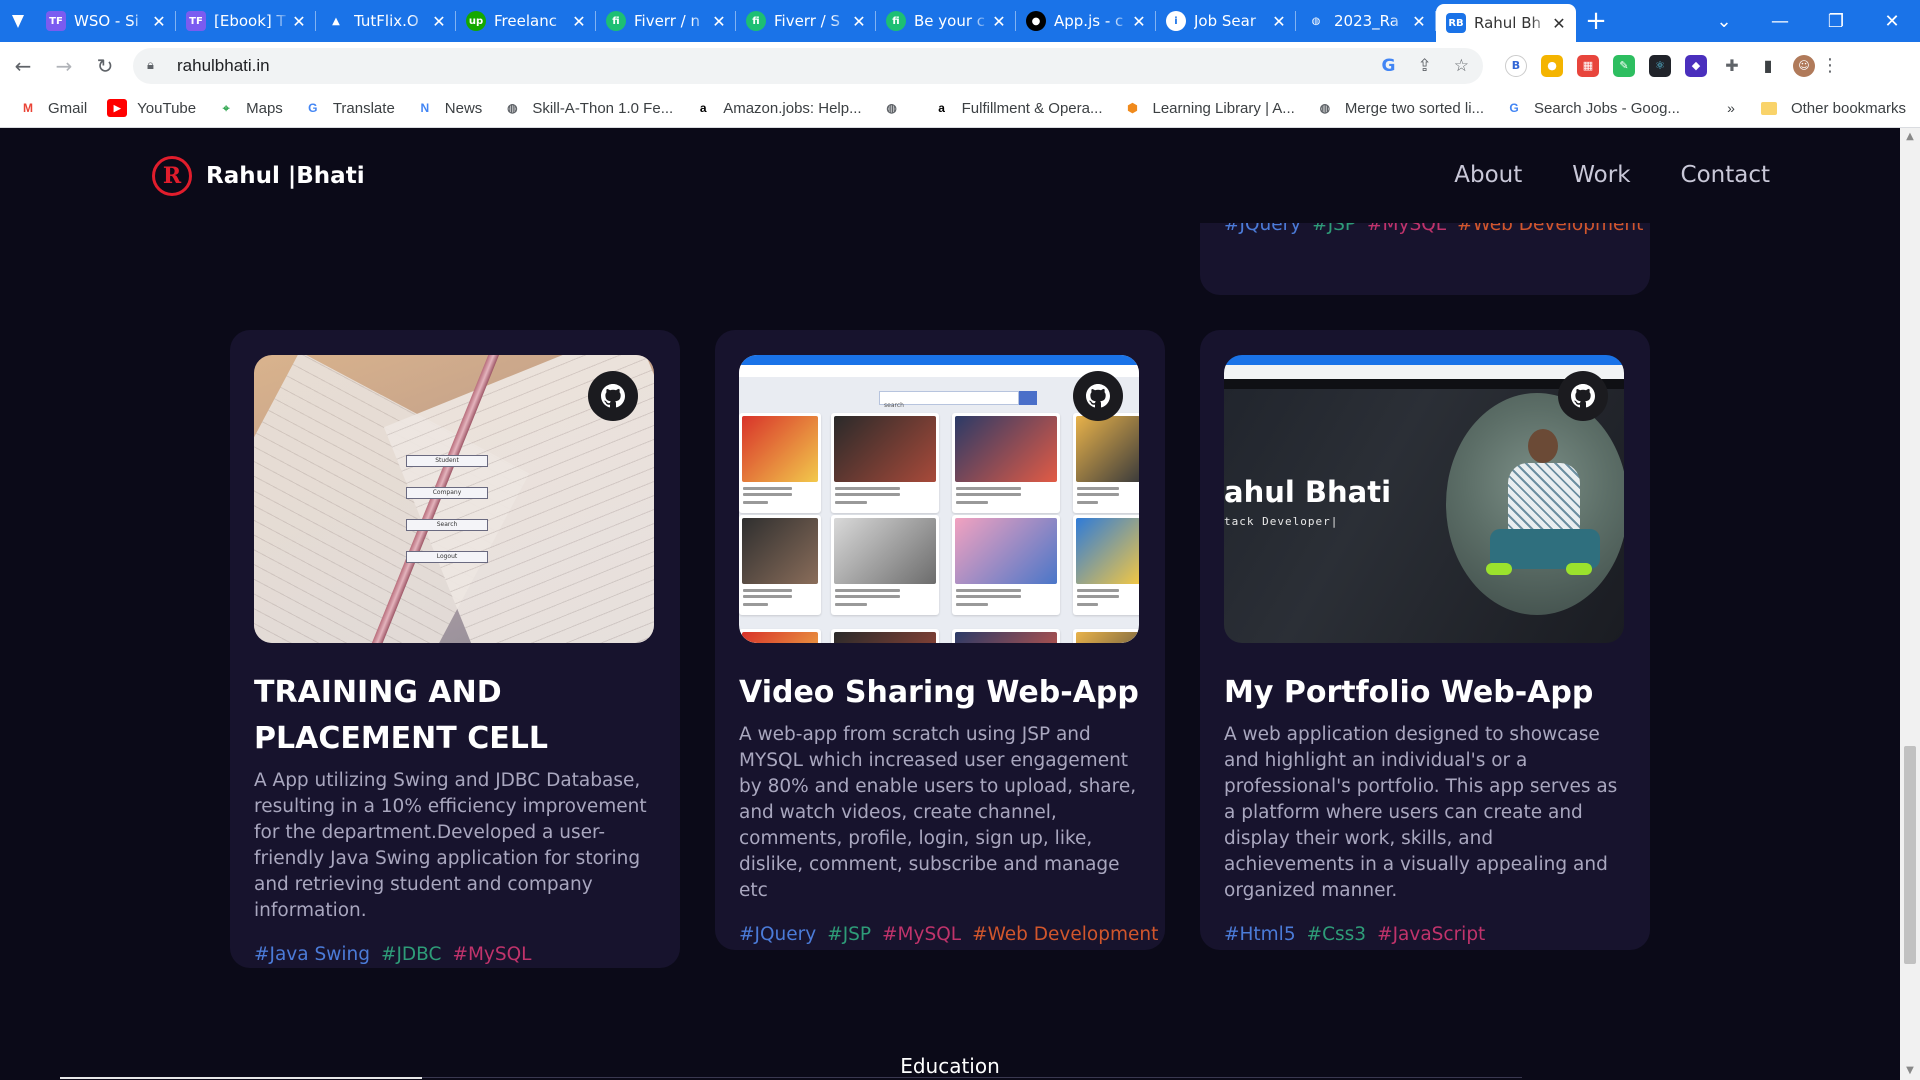 The height and width of the screenshot is (1080, 1920). What do you see at coordinates (1833, 108) in the screenshot?
I see `other-bookmarks-folder: Other bookmarks` at bounding box center [1833, 108].